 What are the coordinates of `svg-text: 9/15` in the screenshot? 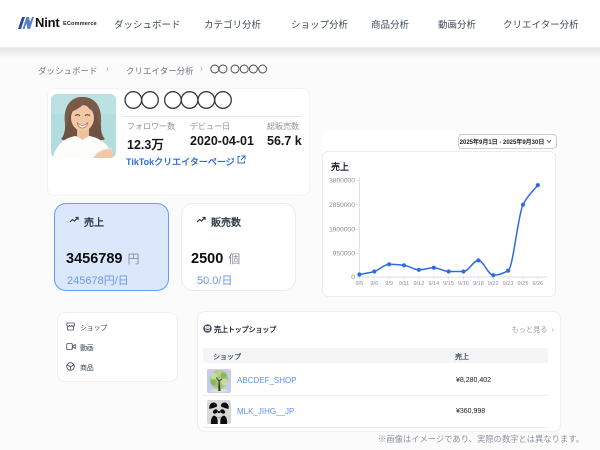 It's located at (448, 284).